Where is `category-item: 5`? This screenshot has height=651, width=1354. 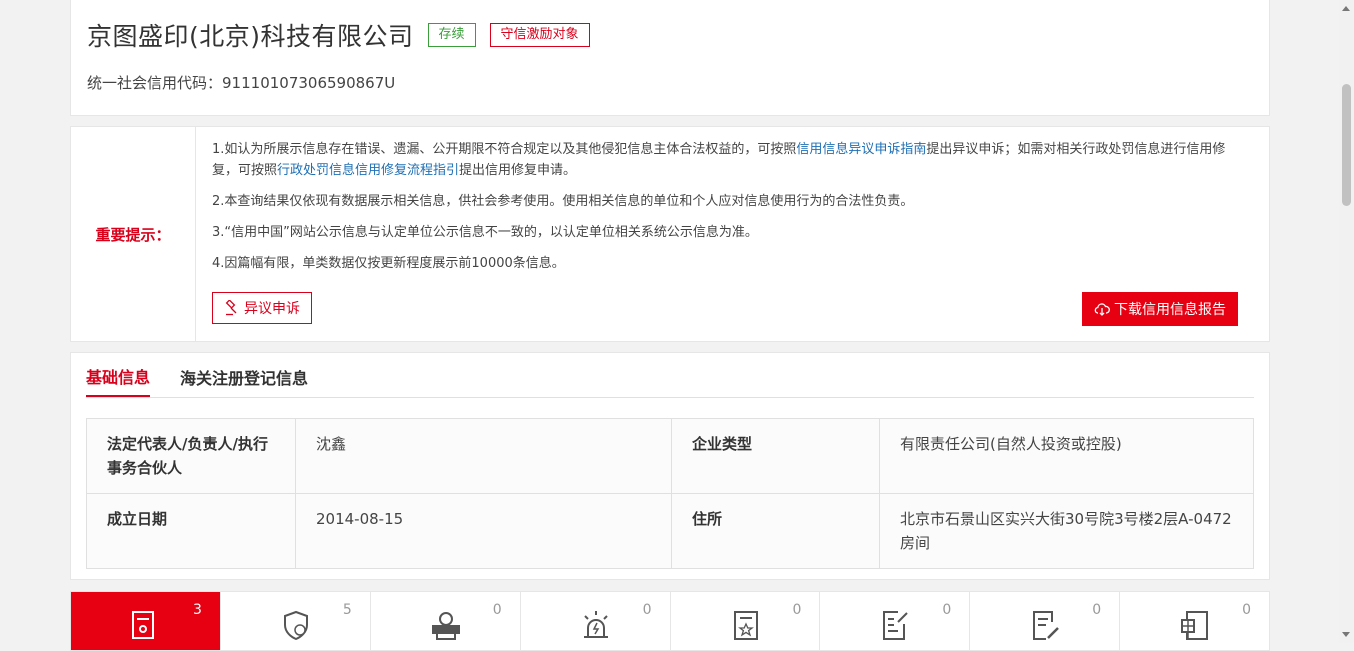 category-item: 5 is located at coordinates (296, 621).